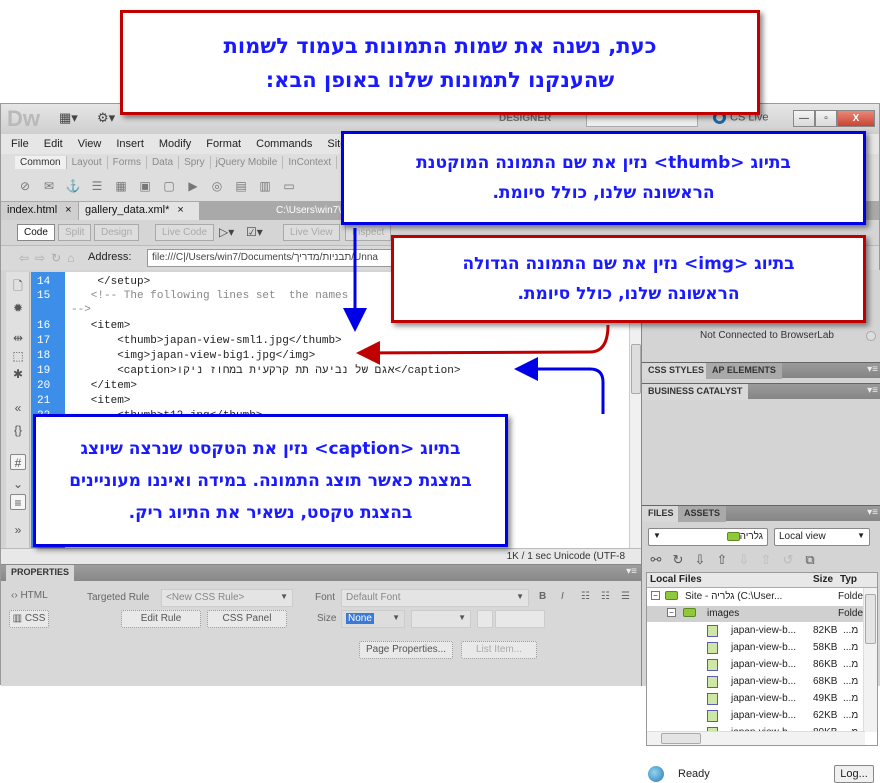 The height and width of the screenshot is (783, 880). What do you see at coordinates (520, 619) in the screenshot?
I see `color-input` at bounding box center [520, 619].